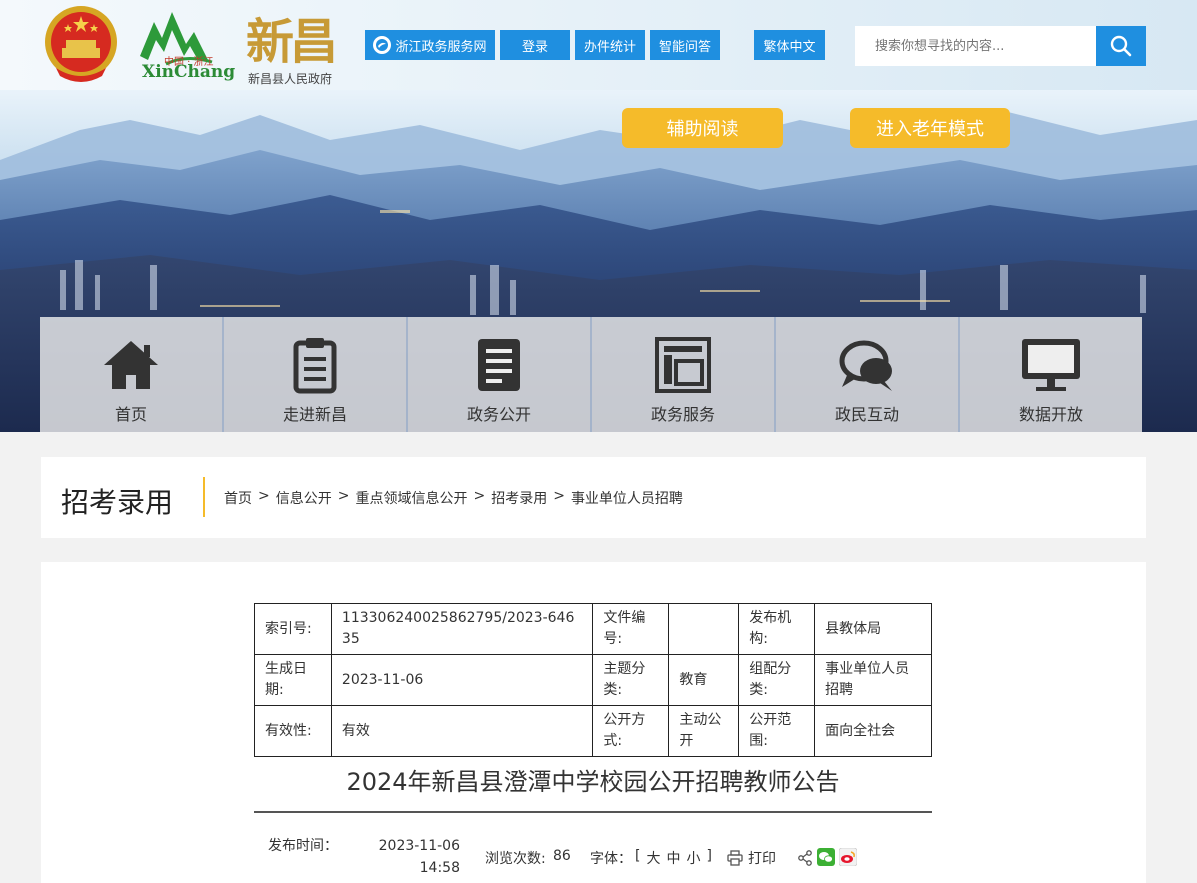  What do you see at coordinates (515, 859) in the screenshot?
I see `views-label: 浏览次数:` at bounding box center [515, 859].